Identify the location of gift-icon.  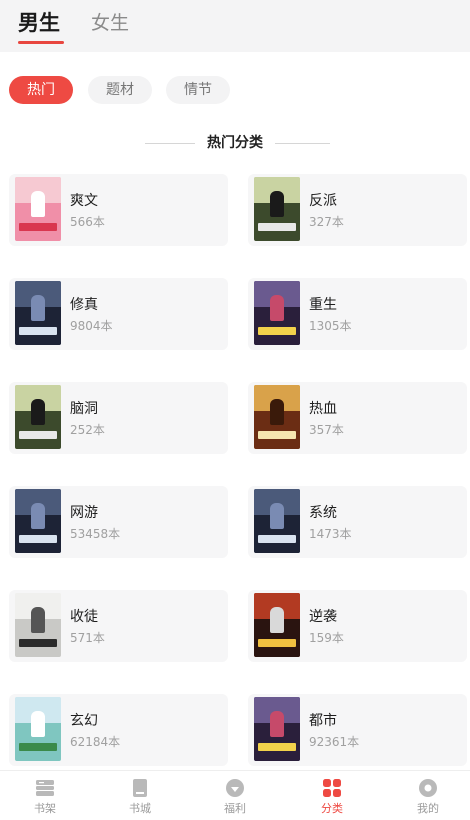
(235, 788).